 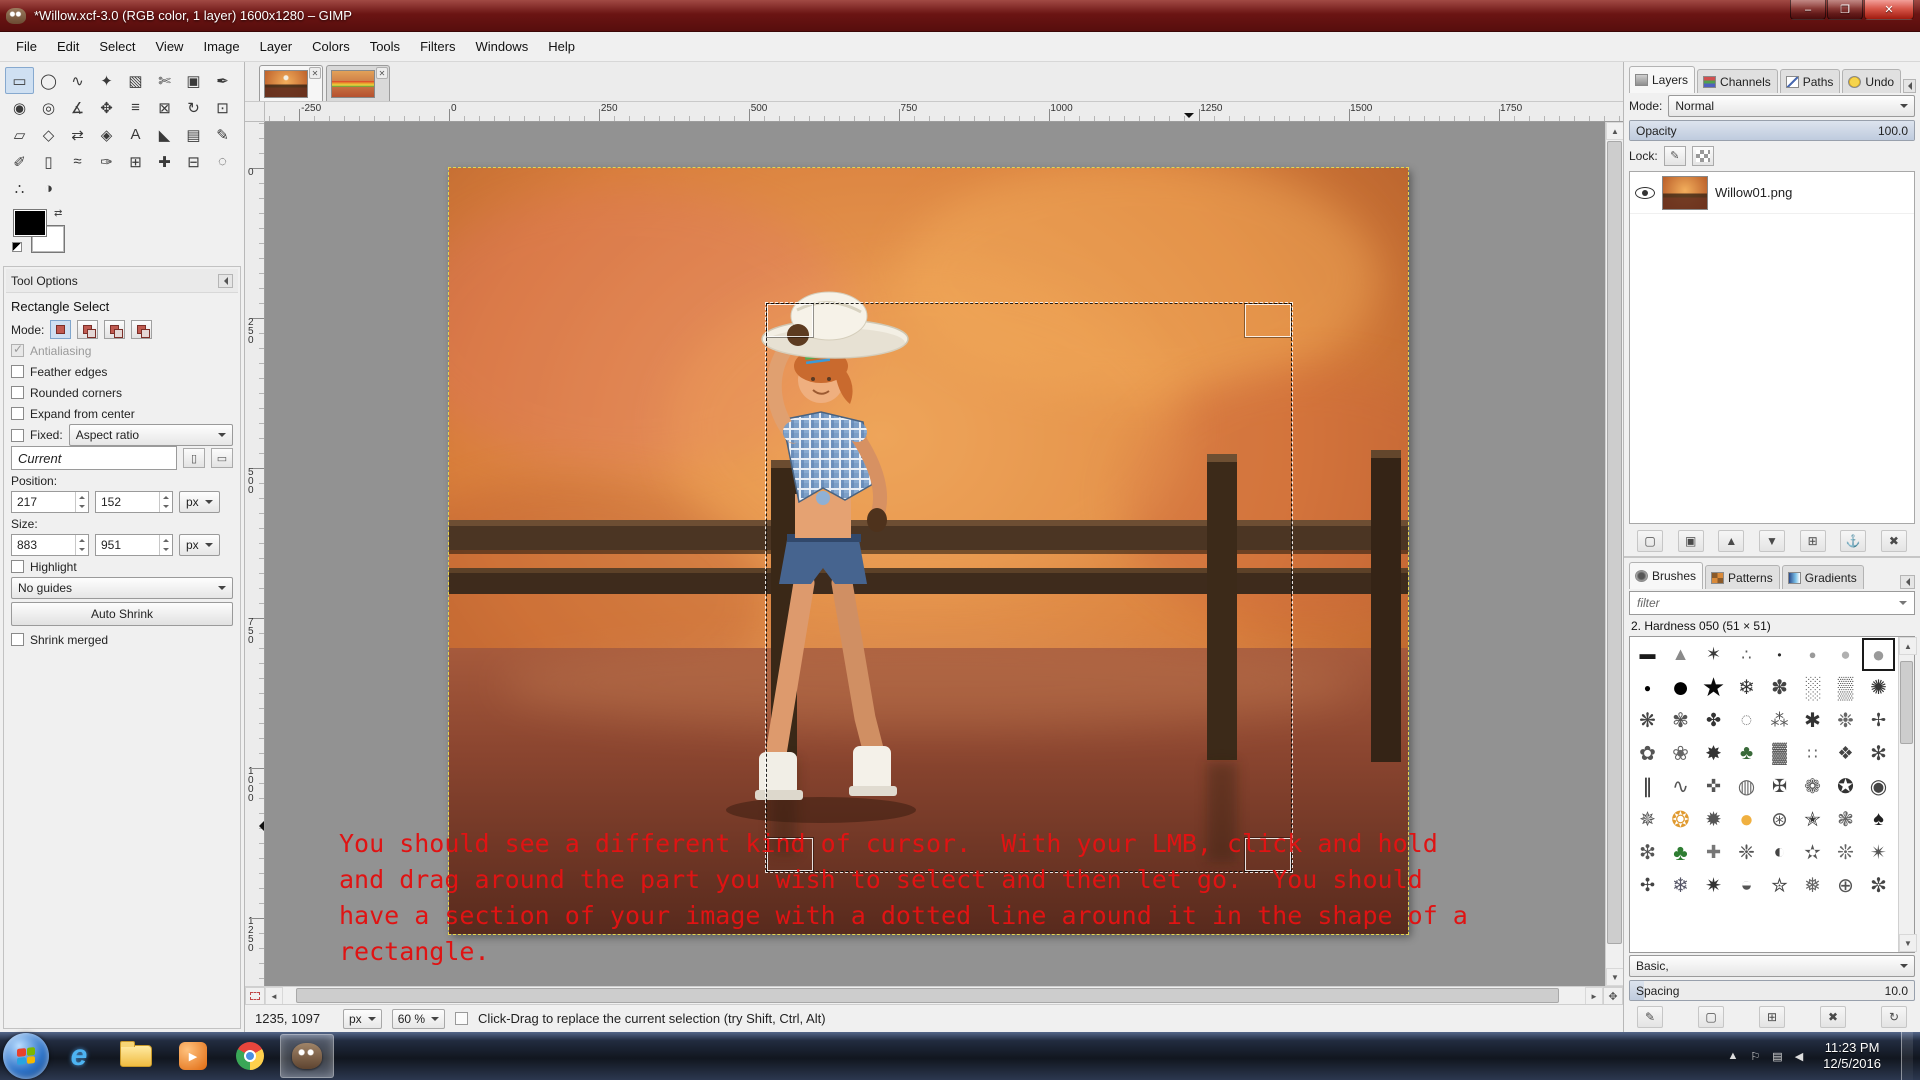 I want to click on menu-item-help: Help, so click(x=561, y=46).